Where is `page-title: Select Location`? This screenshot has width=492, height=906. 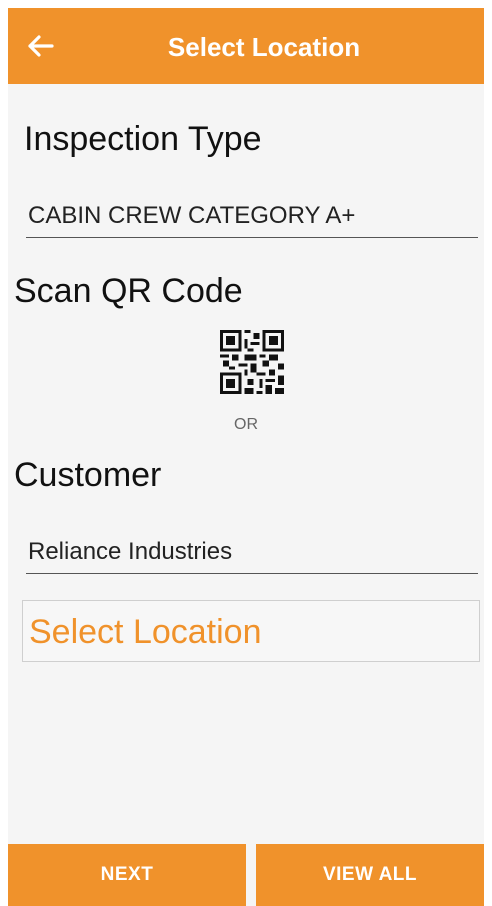 page-title: Select Location is located at coordinates (264, 47).